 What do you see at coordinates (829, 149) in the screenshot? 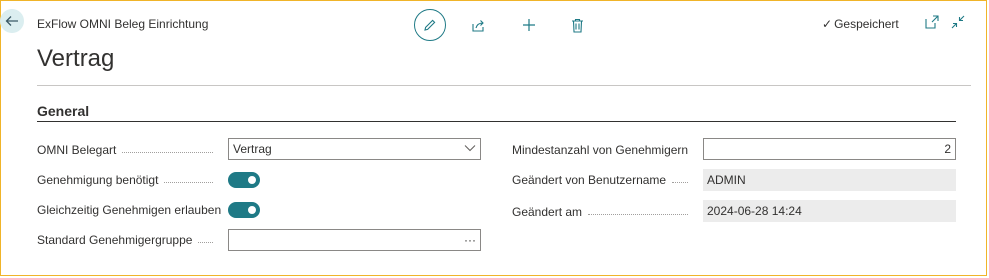
I see `mindestanzahl-input: 2` at bounding box center [829, 149].